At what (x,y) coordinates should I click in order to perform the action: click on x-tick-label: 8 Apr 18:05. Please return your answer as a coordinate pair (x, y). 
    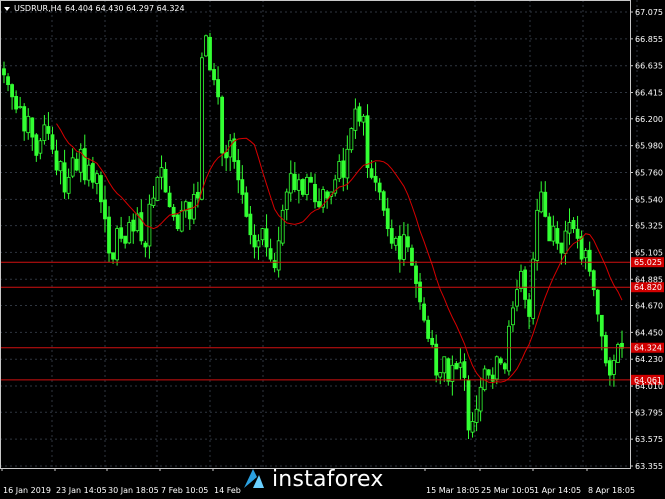
    Looking at the image, I should click on (611, 490).